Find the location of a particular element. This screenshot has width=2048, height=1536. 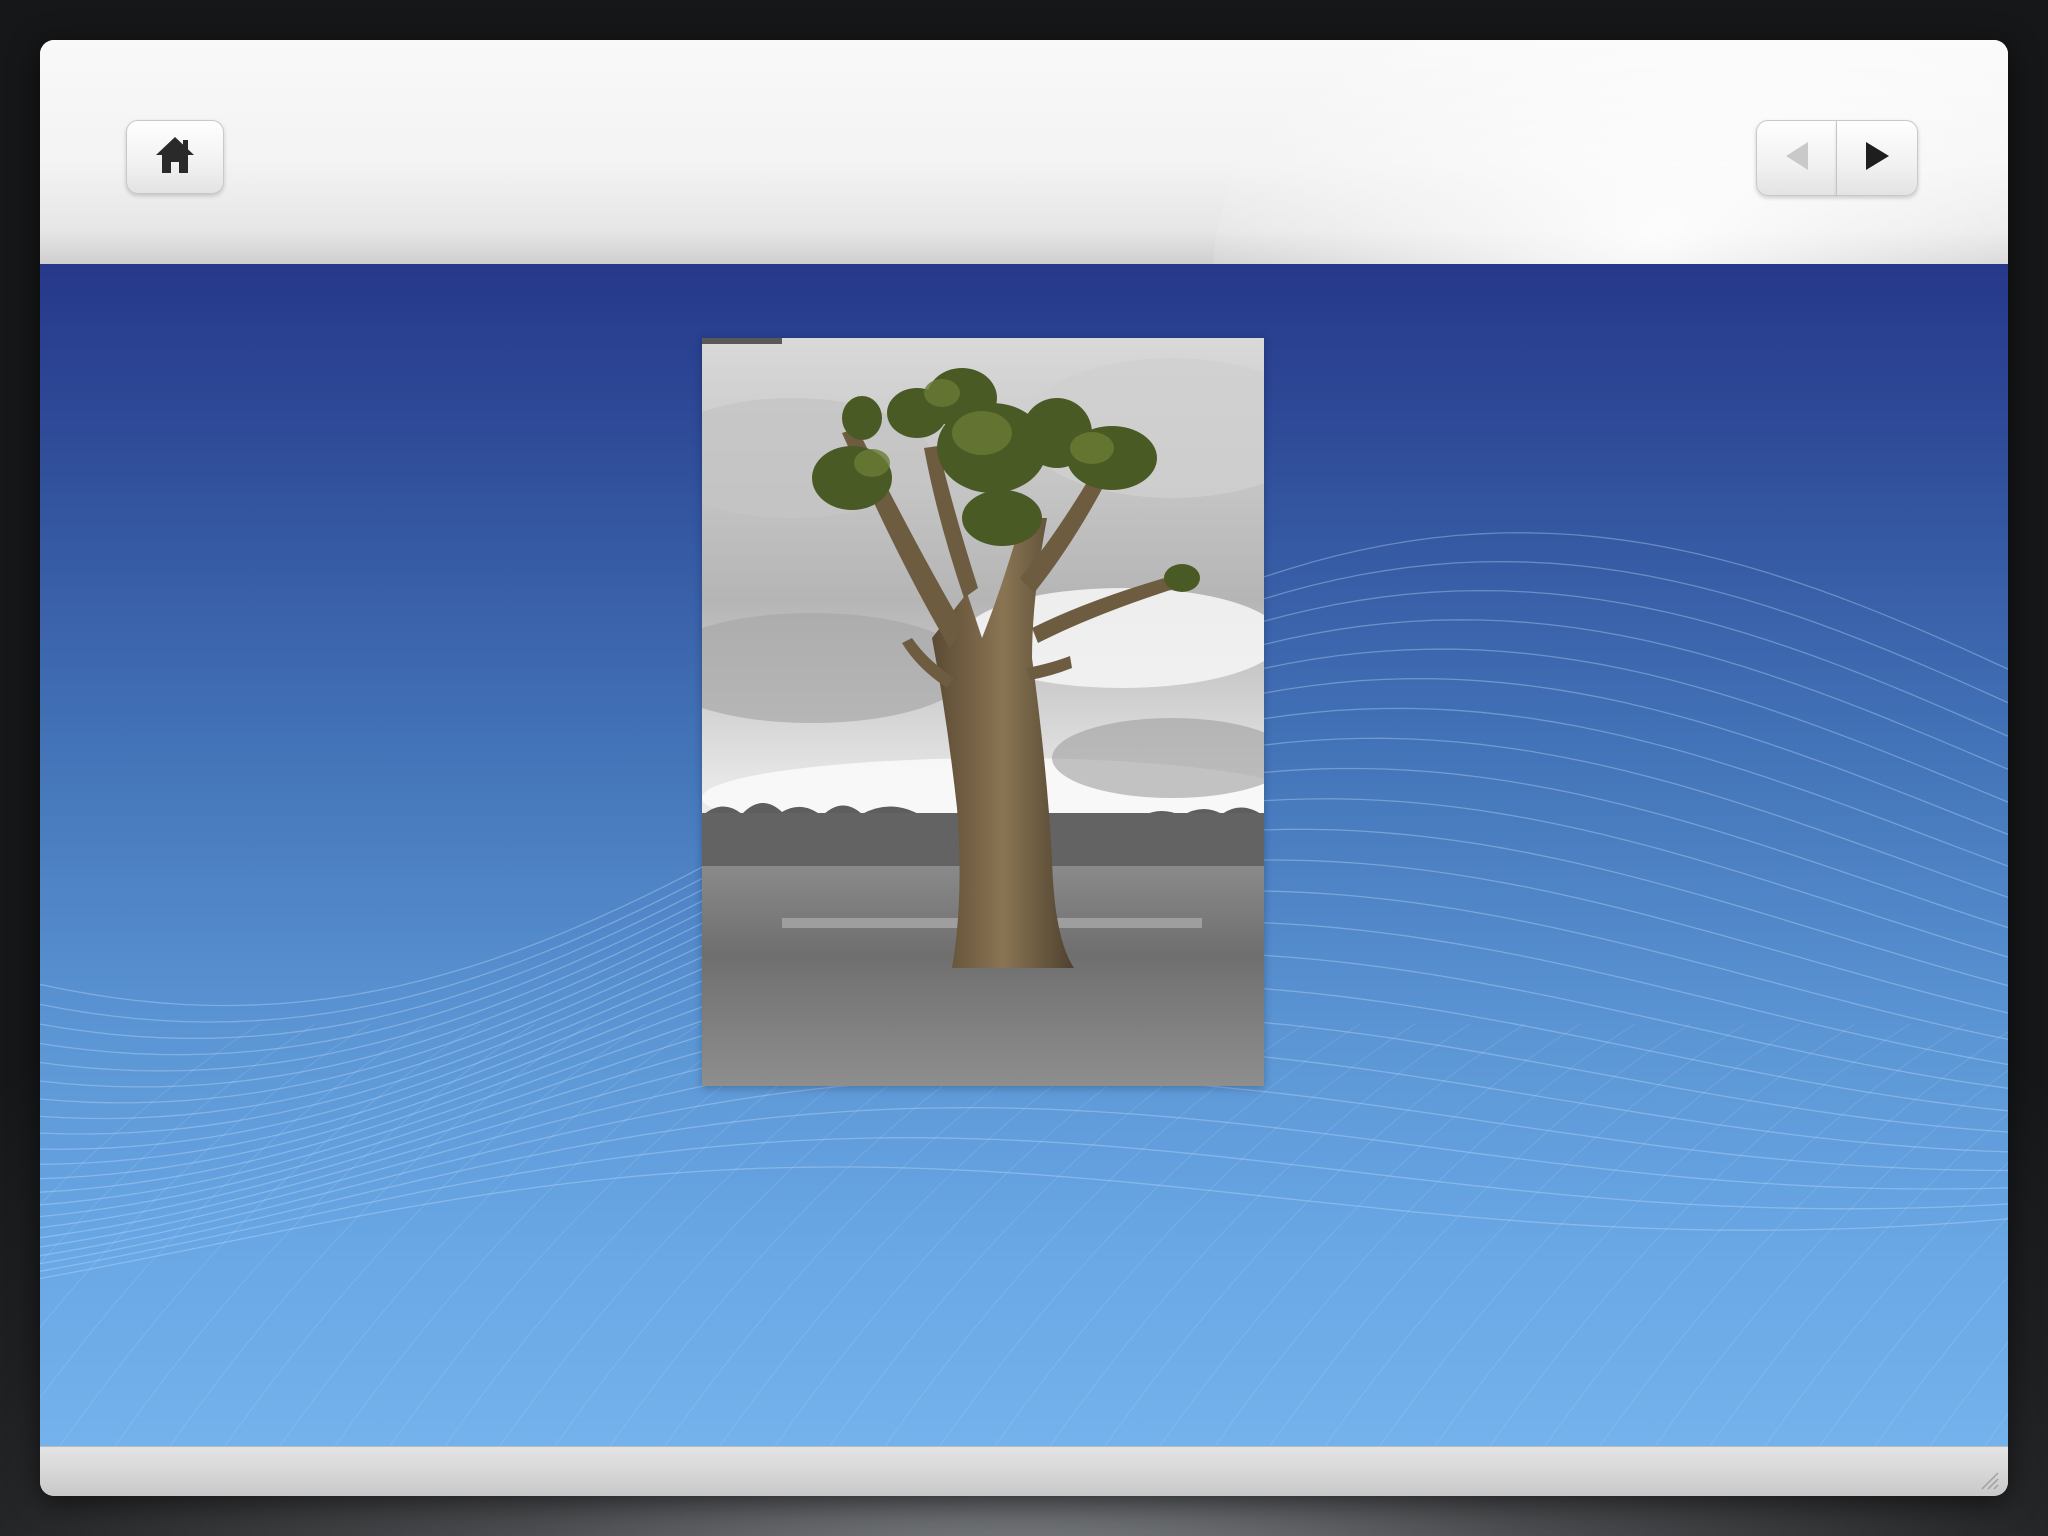

previous-slide-button is located at coordinates (1796, 158).